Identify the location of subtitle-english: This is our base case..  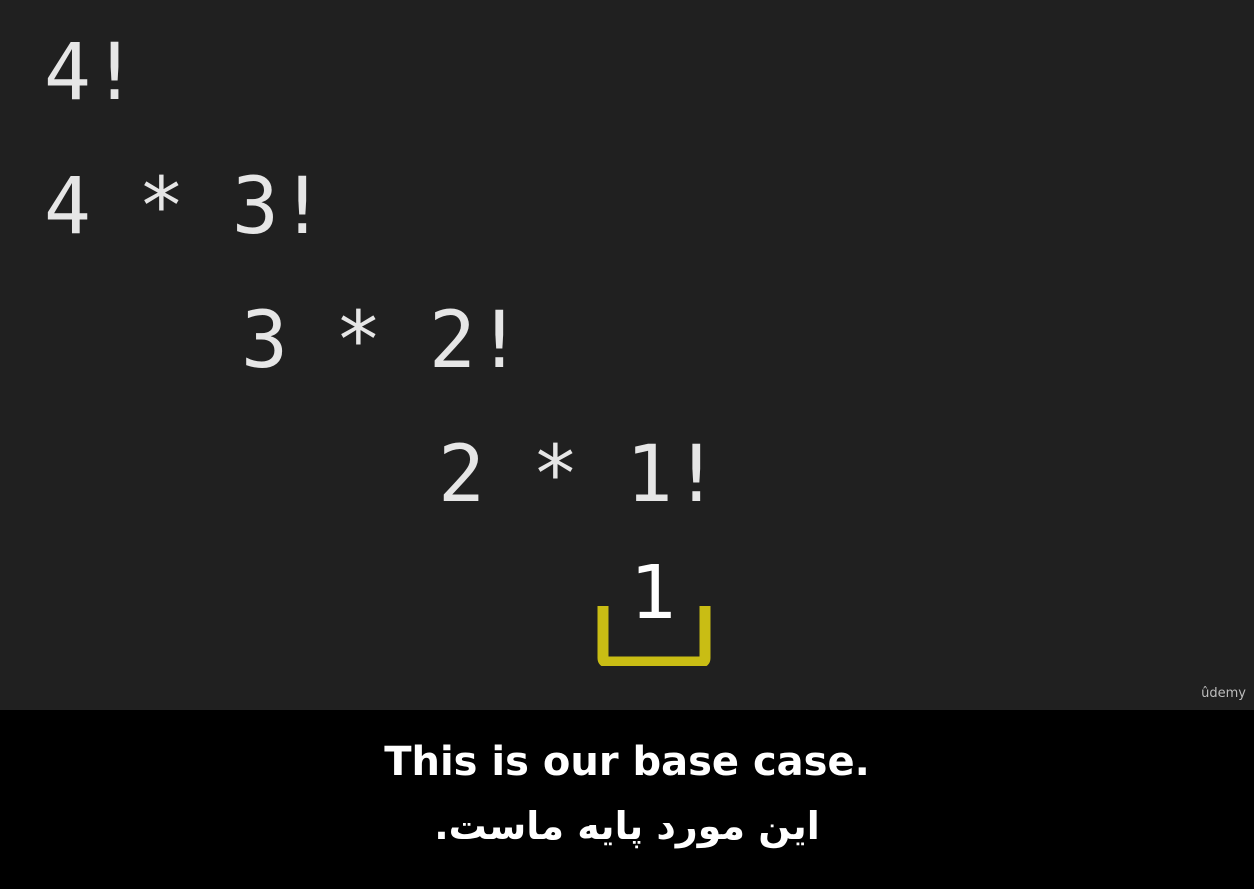
(627, 762).